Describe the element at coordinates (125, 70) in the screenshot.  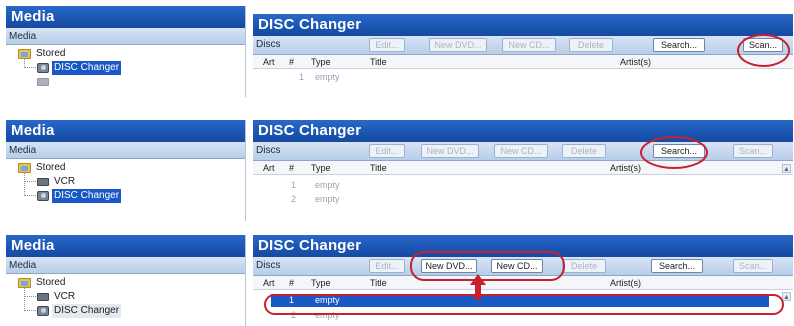
I see `media-tree: Stored DISC Changer` at that location.